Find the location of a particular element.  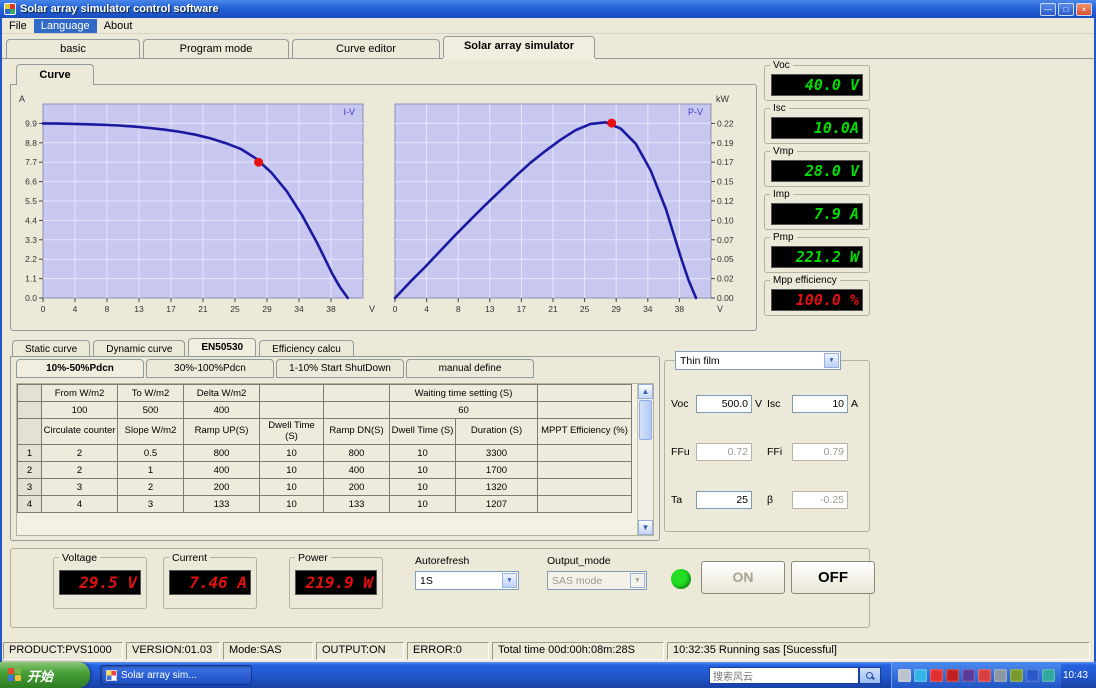

tab-program-mode: Program mode is located at coordinates (216, 48).